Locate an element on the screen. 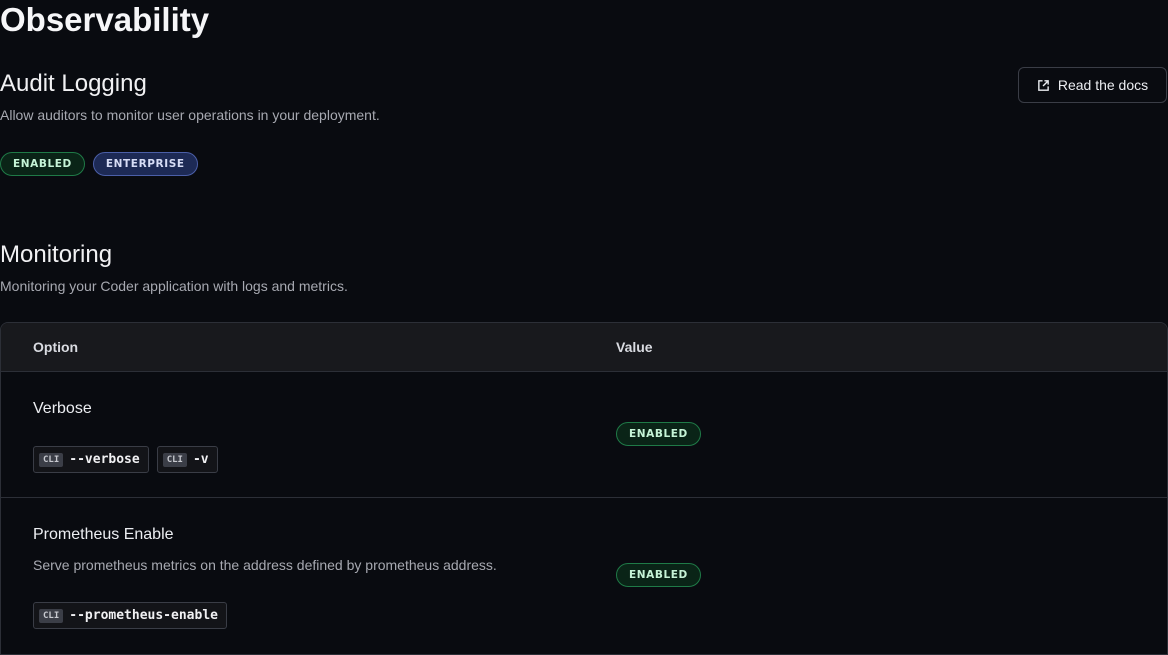 The width and height of the screenshot is (1168, 655). cli-flag-chip: CLI --prometheus-enable is located at coordinates (130, 615).